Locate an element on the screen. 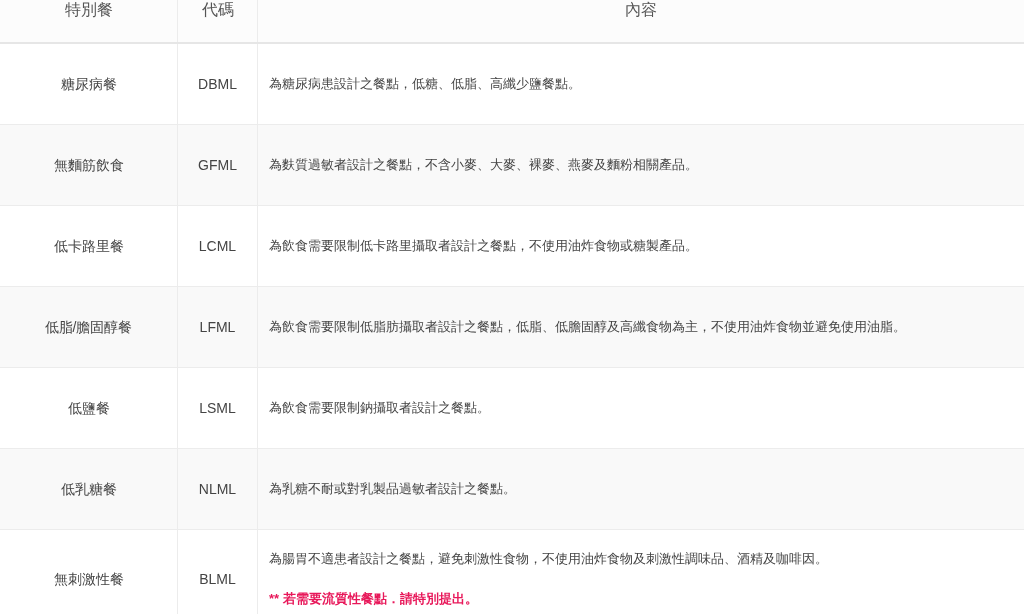 The width and height of the screenshot is (1024, 614). meal-name: 無麵筋飲食 is located at coordinates (88, 165).